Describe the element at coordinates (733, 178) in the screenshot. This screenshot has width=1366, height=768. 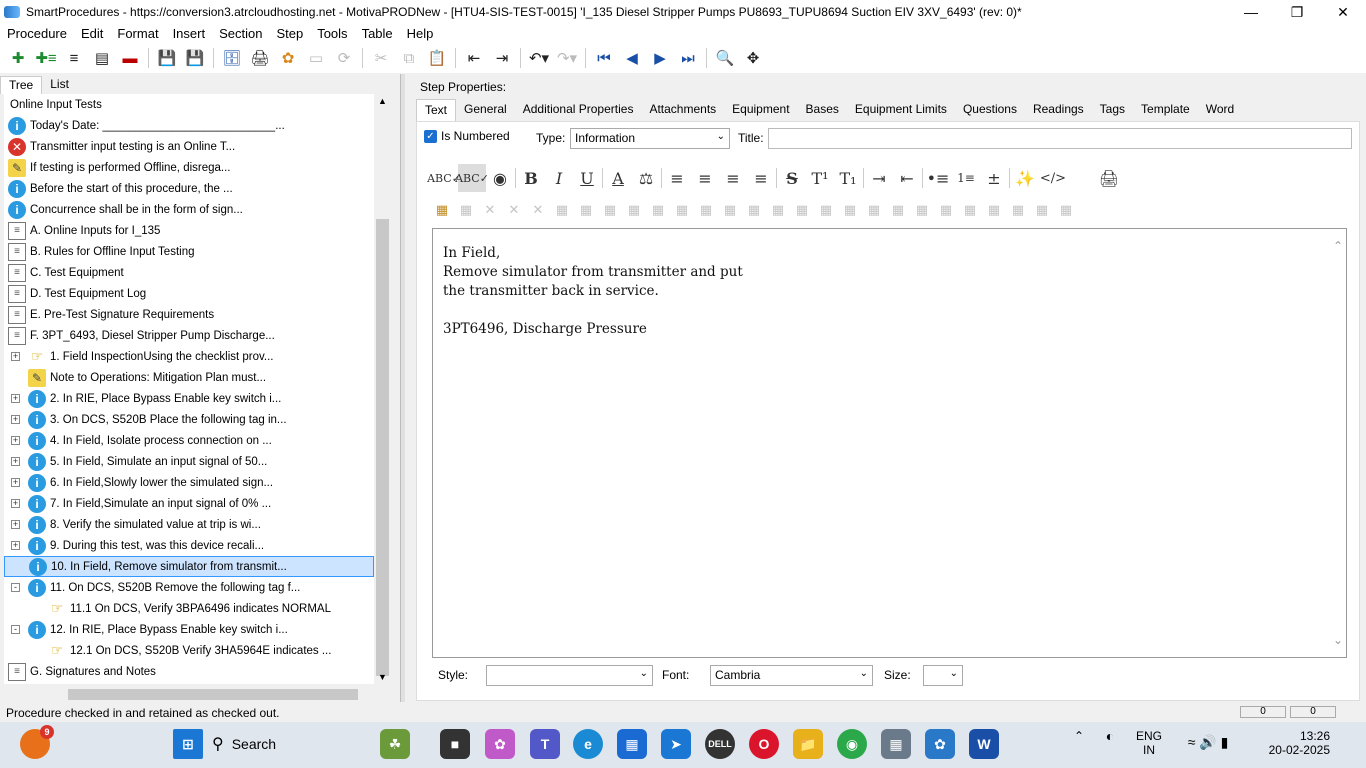
I see `align-right-icon: ≡` at that location.